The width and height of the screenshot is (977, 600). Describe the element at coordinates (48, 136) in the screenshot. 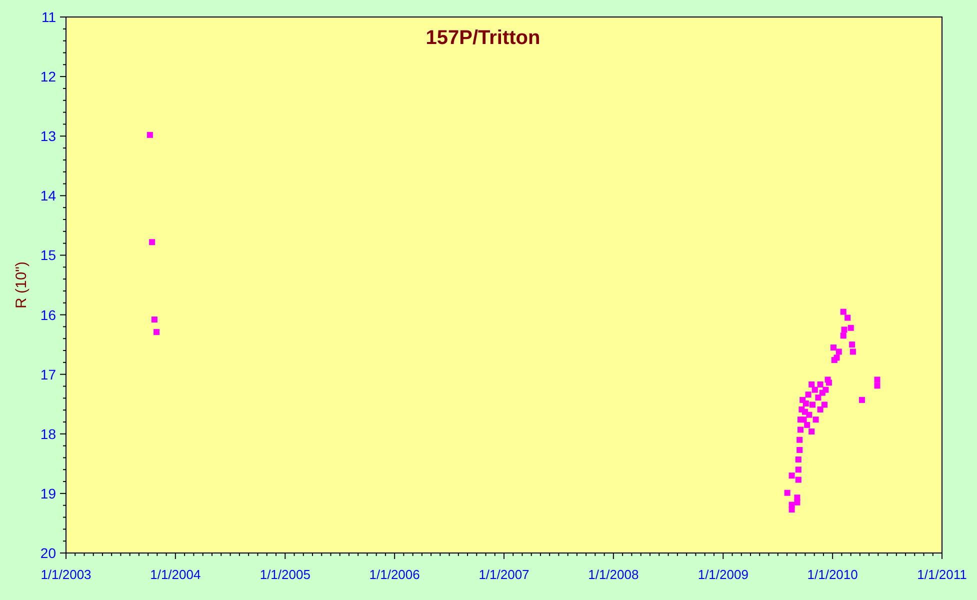

I see `y-tick-label: 13` at that location.